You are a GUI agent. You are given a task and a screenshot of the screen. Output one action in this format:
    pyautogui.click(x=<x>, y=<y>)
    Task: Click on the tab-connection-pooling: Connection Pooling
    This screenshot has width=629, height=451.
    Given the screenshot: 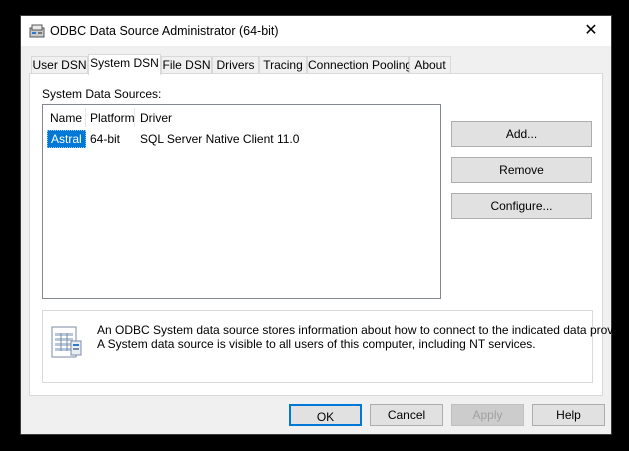 What is the action you would take?
    pyautogui.click(x=359, y=65)
    